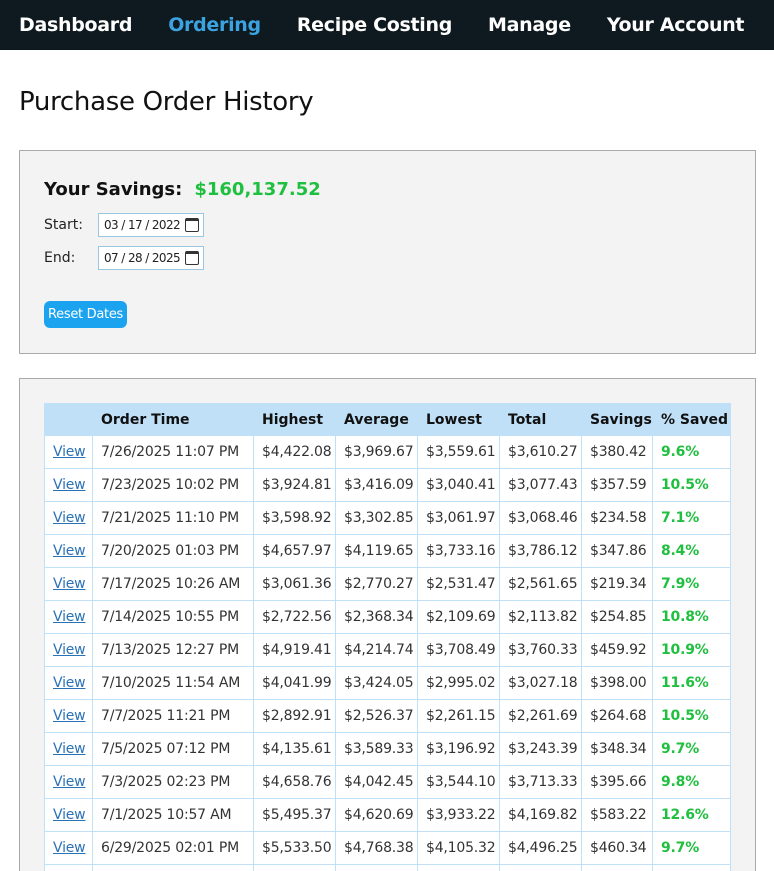 The width and height of the screenshot is (774, 871). What do you see at coordinates (173, 782) in the screenshot?
I see `cell-order-time: 7/3/2025 02:23 PM` at bounding box center [173, 782].